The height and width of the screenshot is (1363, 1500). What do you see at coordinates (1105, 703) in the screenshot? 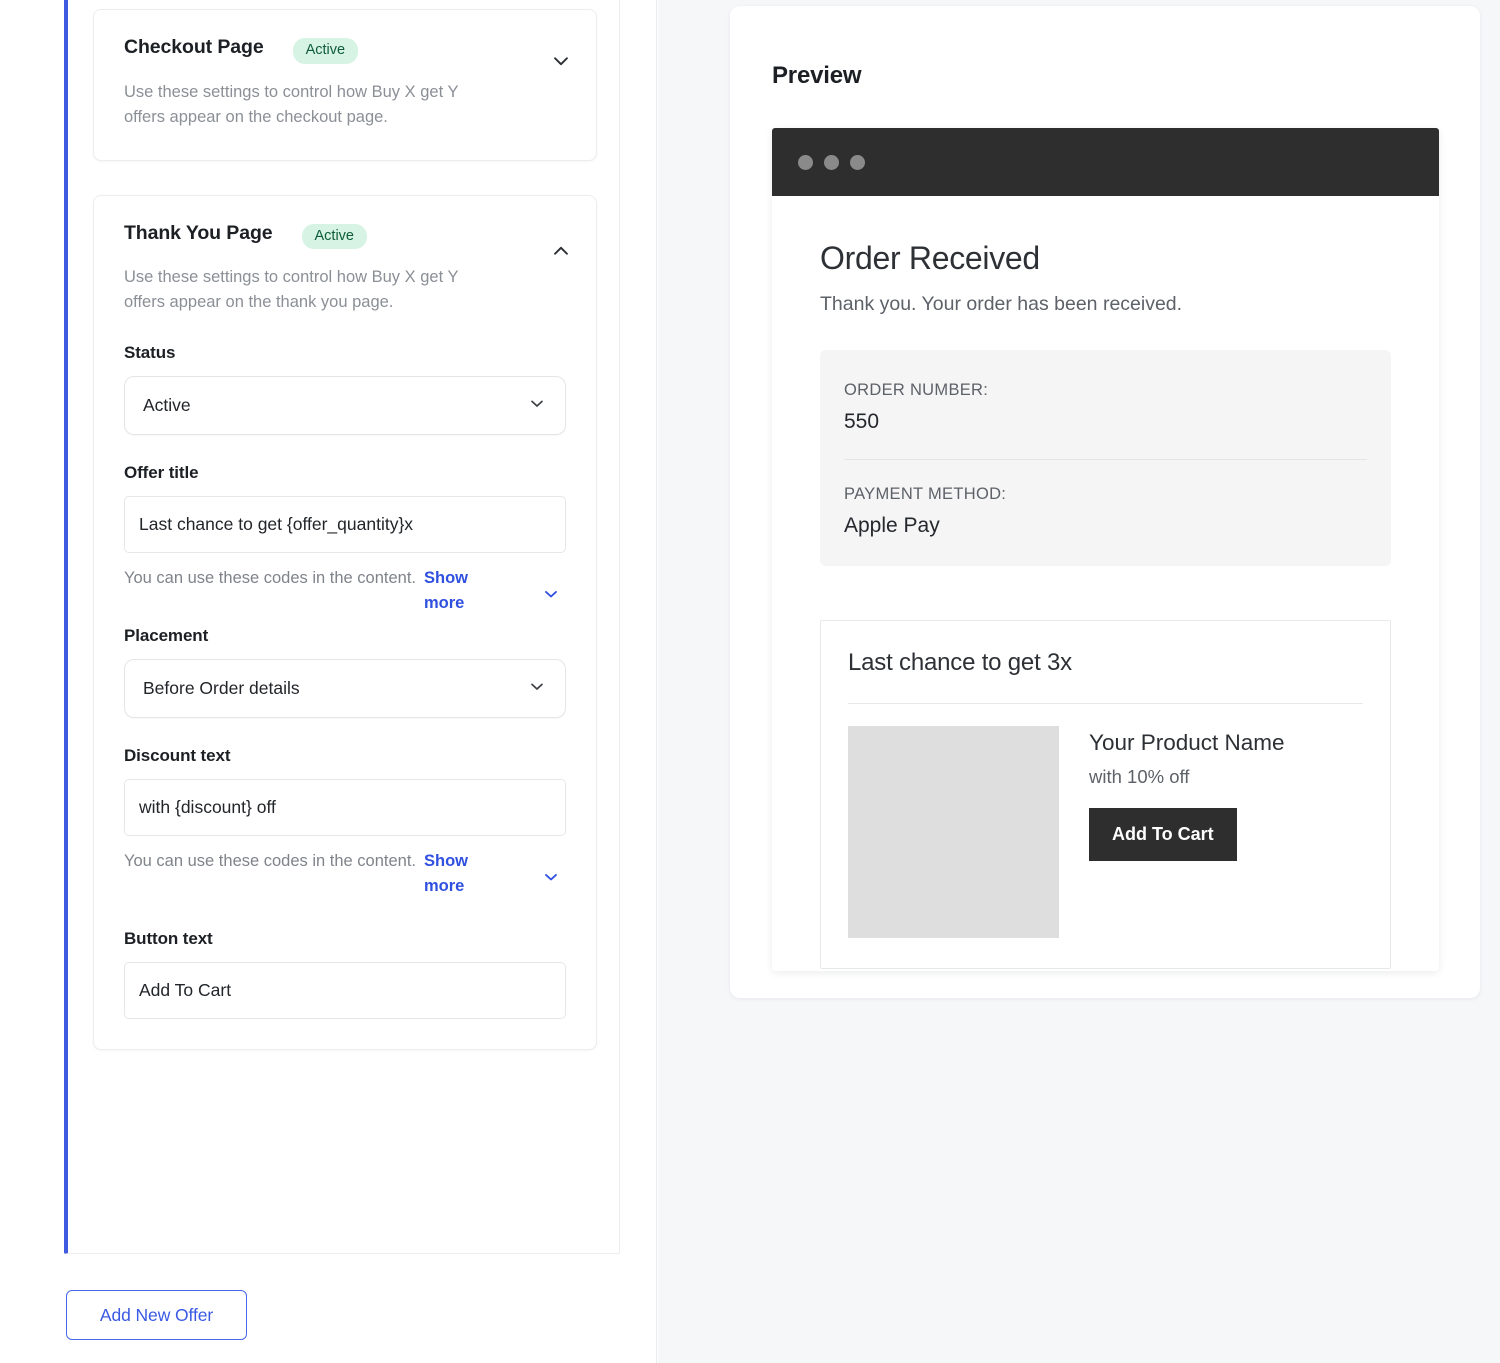
I see `preview-offer-divider` at bounding box center [1105, 703].